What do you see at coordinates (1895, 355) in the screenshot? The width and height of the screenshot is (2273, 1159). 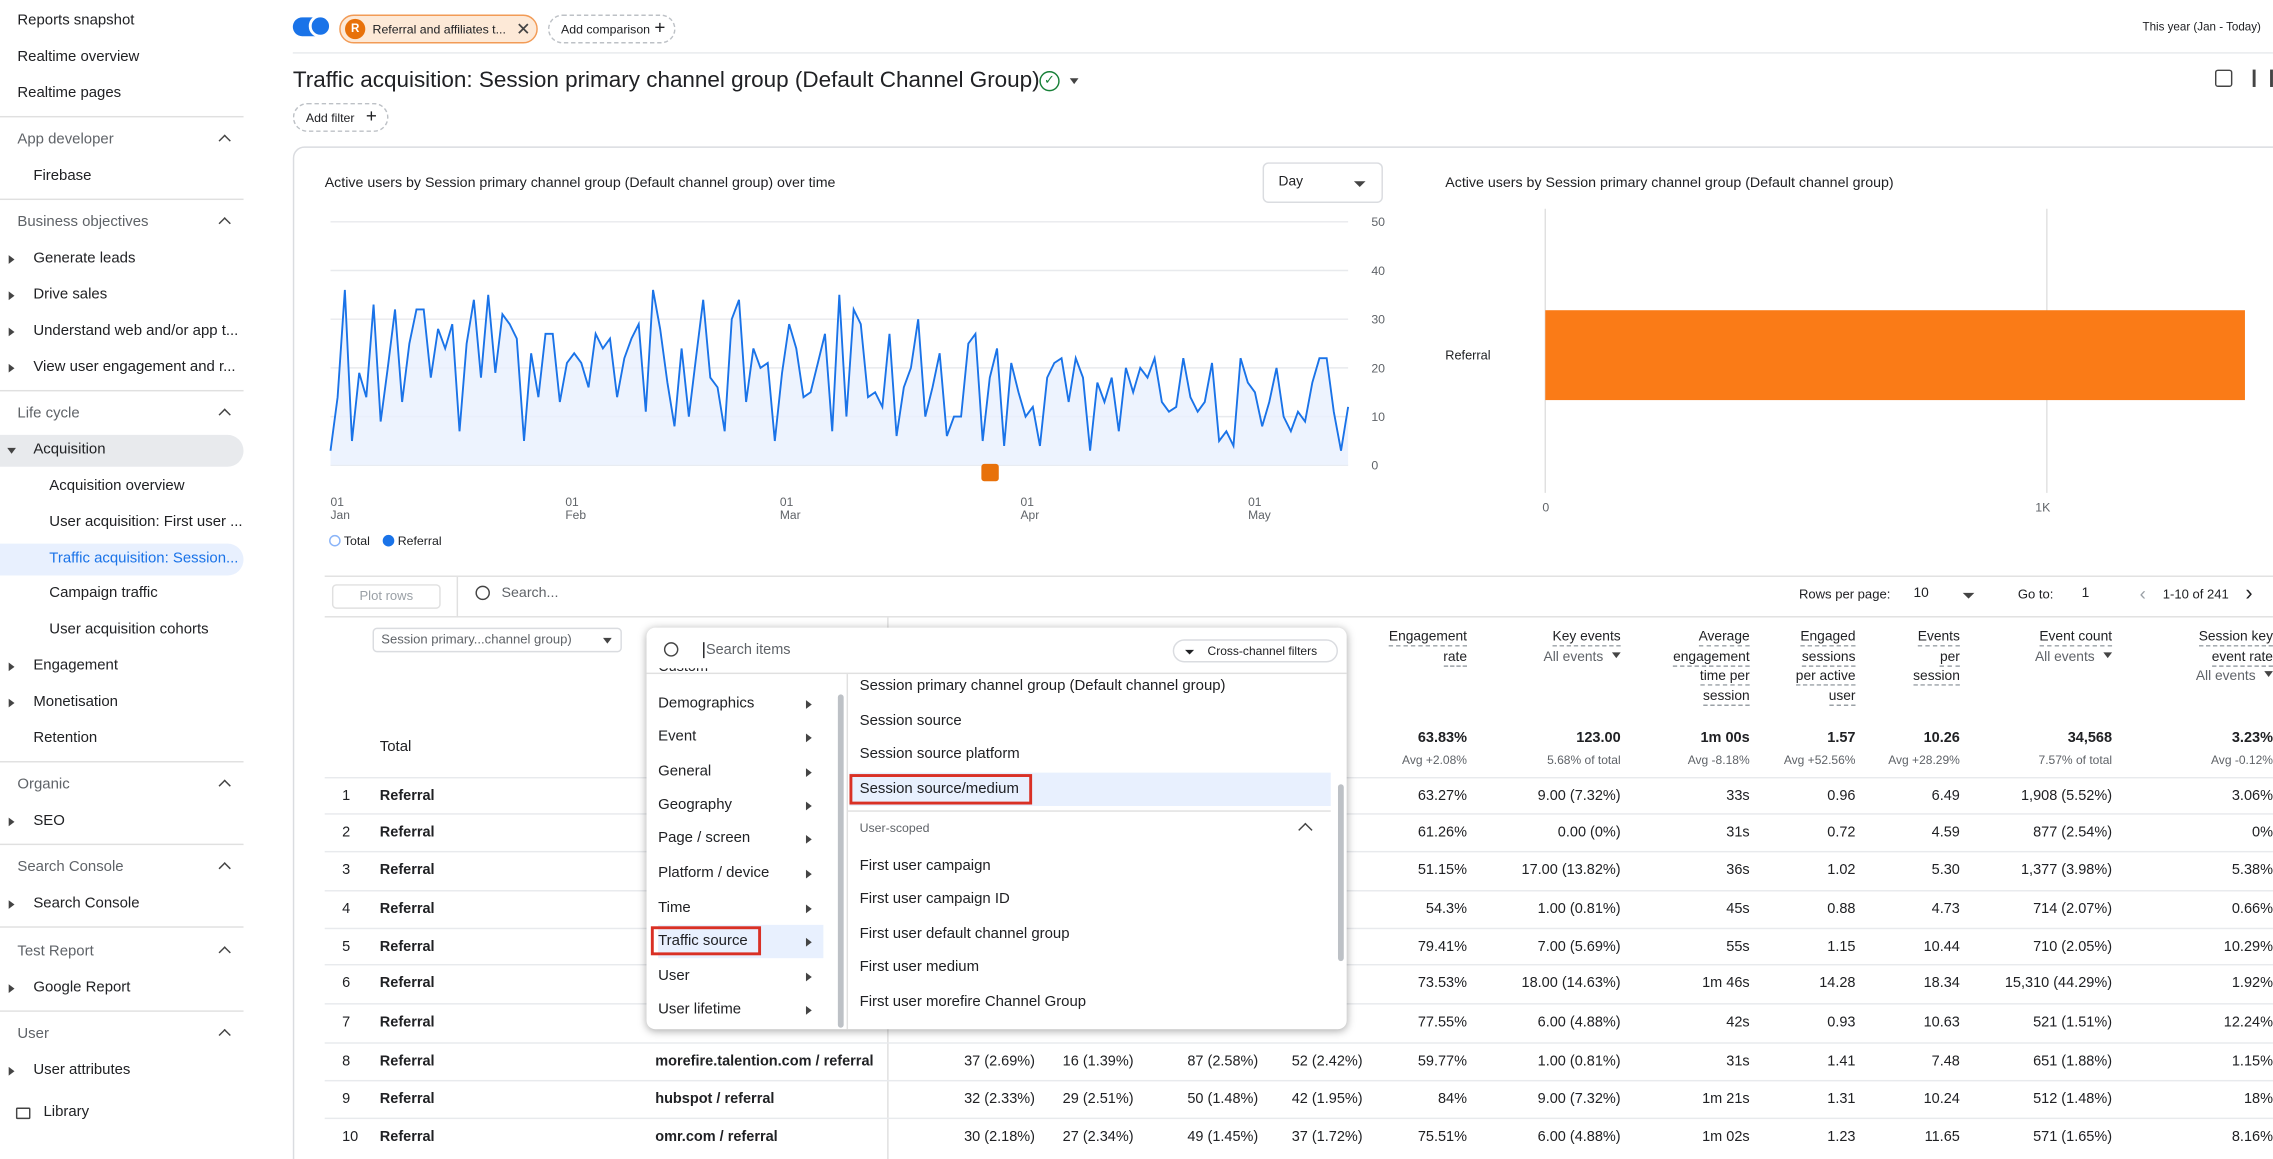 I see `bar-referral` at bounding box center [1895, 355].